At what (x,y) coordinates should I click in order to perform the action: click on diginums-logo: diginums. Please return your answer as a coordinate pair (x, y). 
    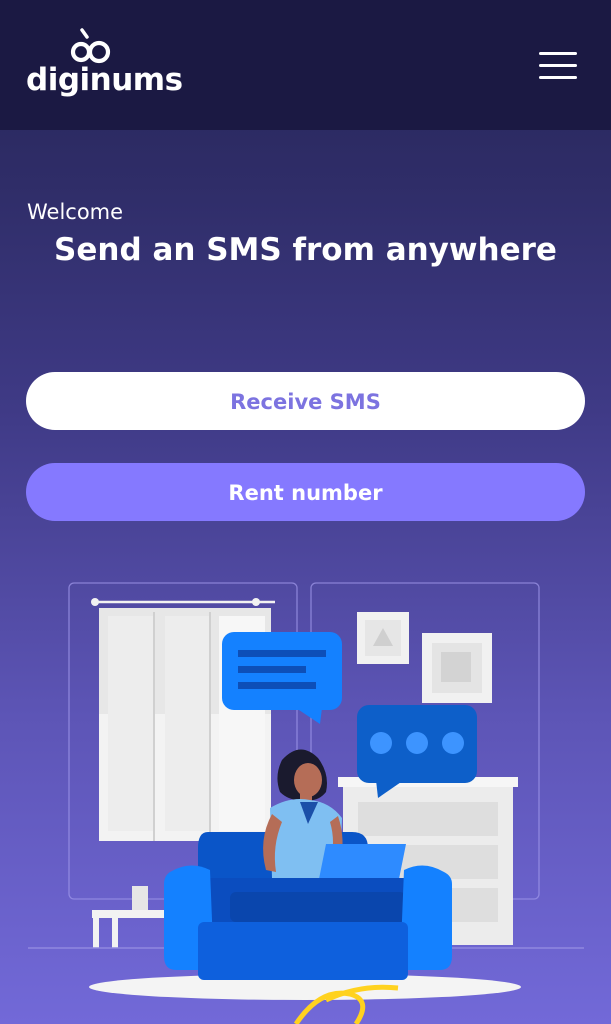
    Looking at the image, I should click on (104, 66).